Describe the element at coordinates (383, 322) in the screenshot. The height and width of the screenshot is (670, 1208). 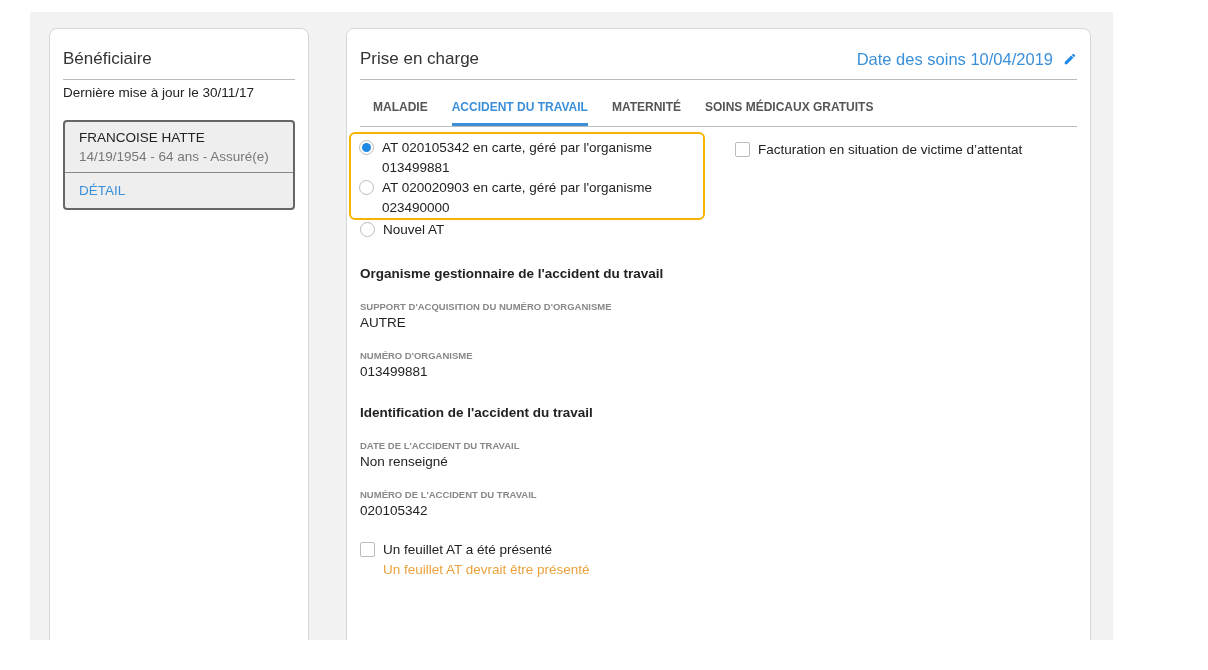
I see `field-value: AUTRE` at that location.